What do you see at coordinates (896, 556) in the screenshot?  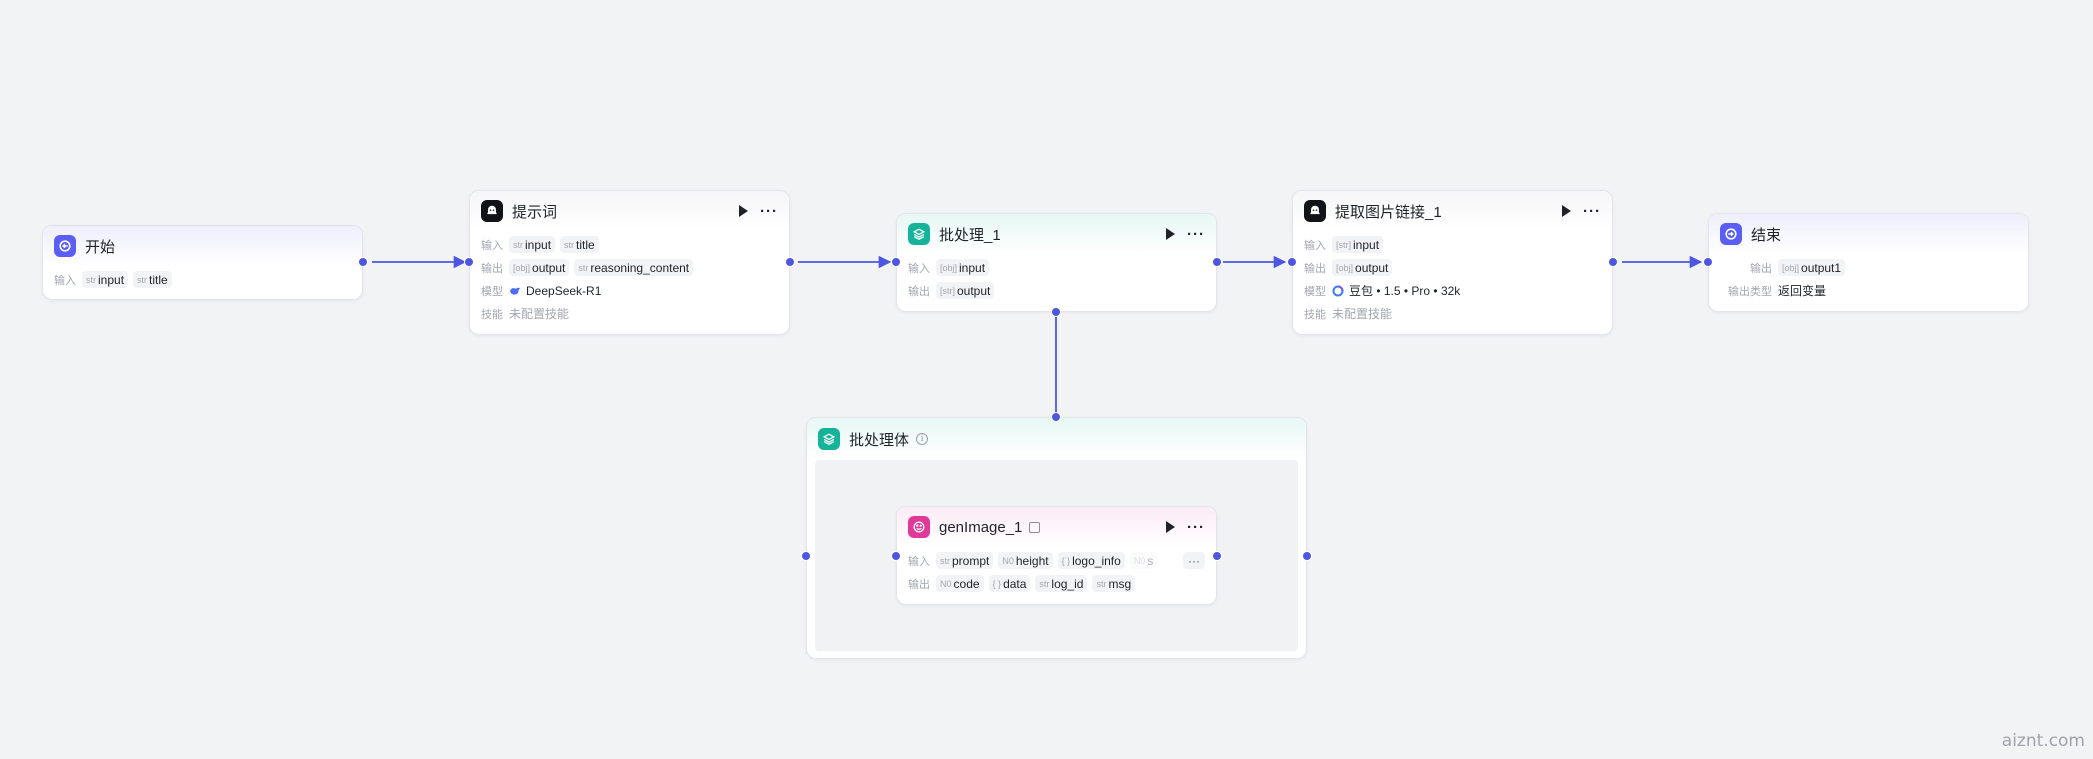 I see `port-genimage-in` at bounding box center [896, 556].